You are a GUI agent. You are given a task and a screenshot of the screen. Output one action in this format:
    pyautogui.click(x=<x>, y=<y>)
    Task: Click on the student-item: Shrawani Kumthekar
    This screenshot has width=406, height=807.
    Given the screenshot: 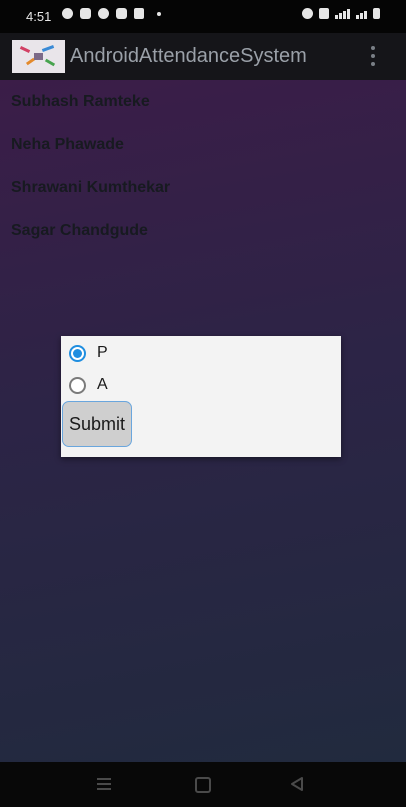 What is the action you would take?
    pyautogui.click(x=90, y=188)
    